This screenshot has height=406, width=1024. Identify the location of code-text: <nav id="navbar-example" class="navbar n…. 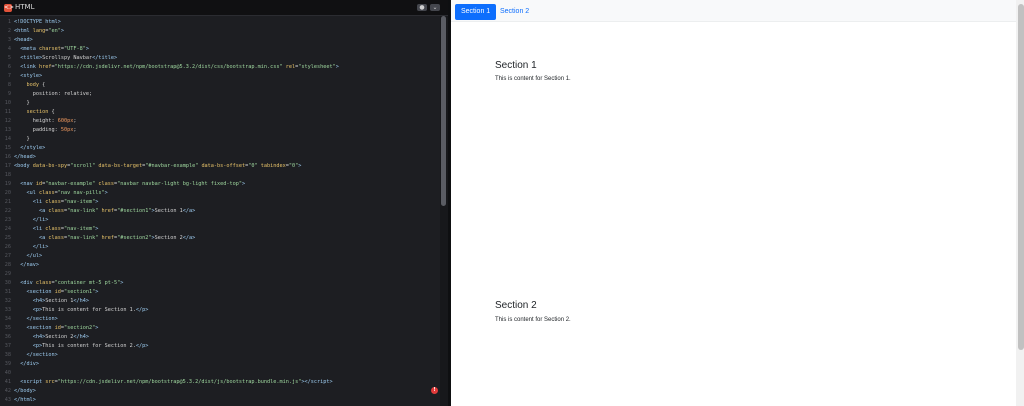
(133, 184).